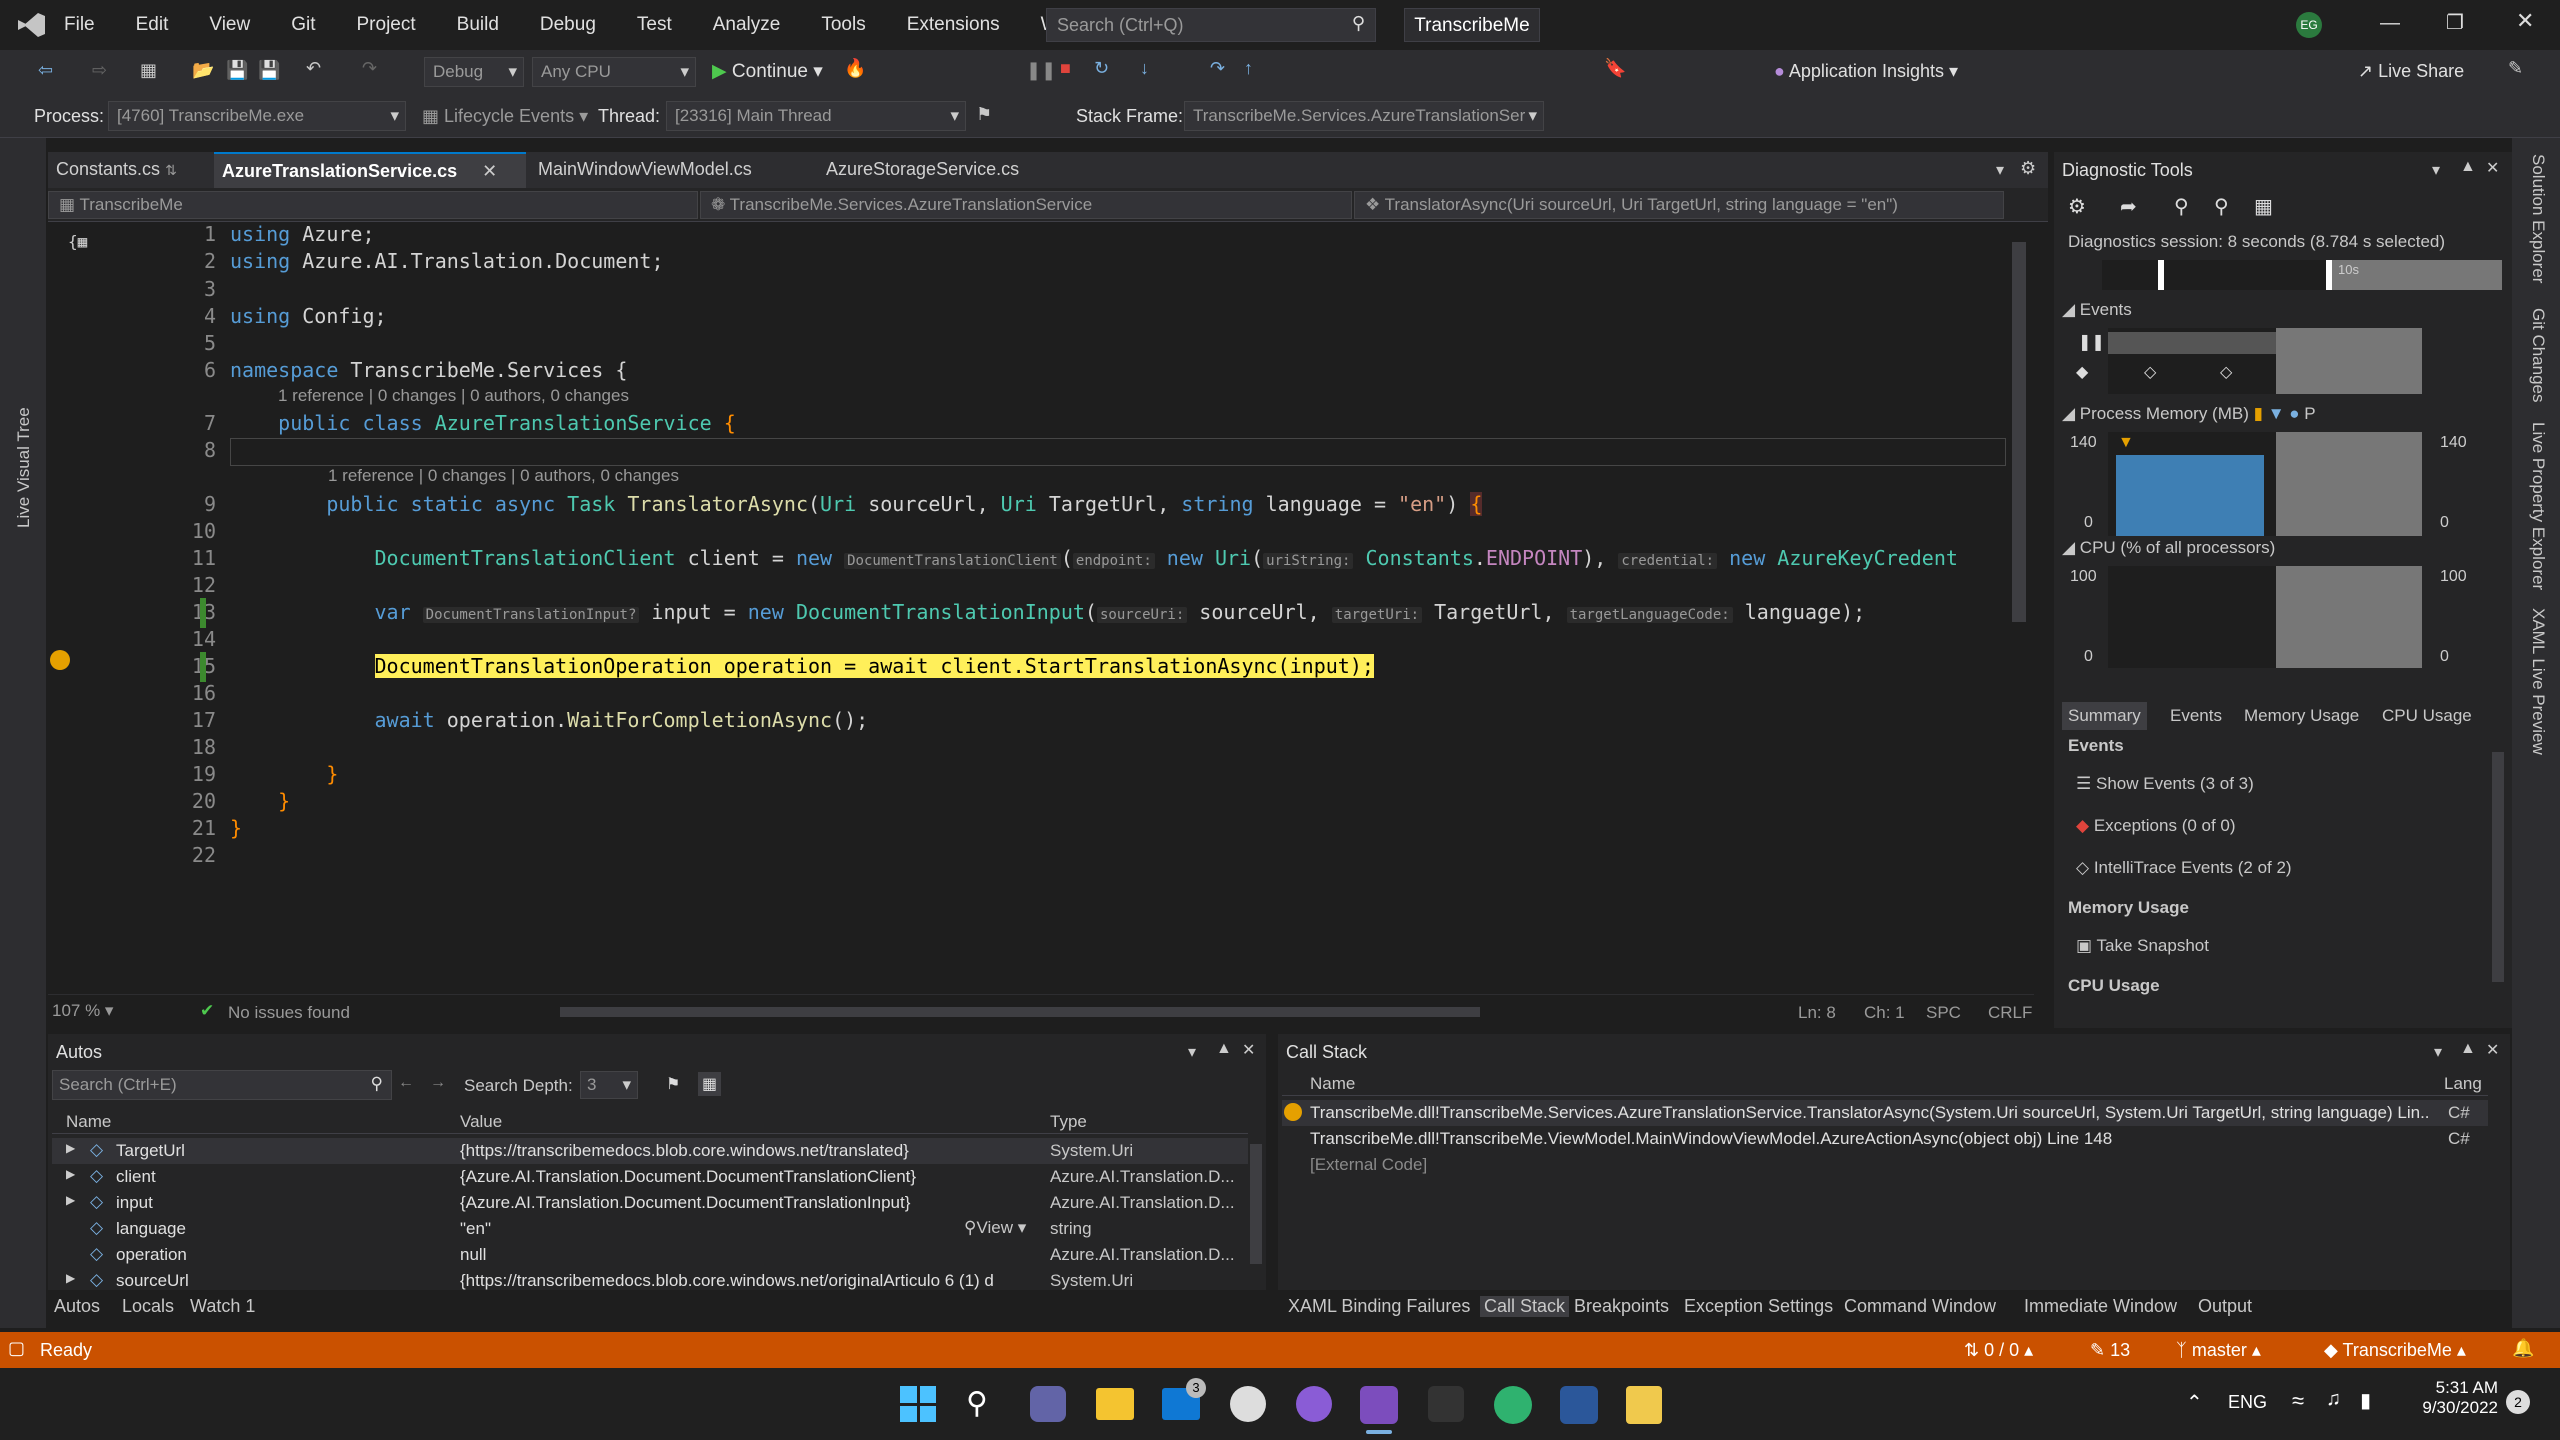 This screenshot has height=1440, width=2560. I want to click on timeline-start-handle, so click(2161, 275).